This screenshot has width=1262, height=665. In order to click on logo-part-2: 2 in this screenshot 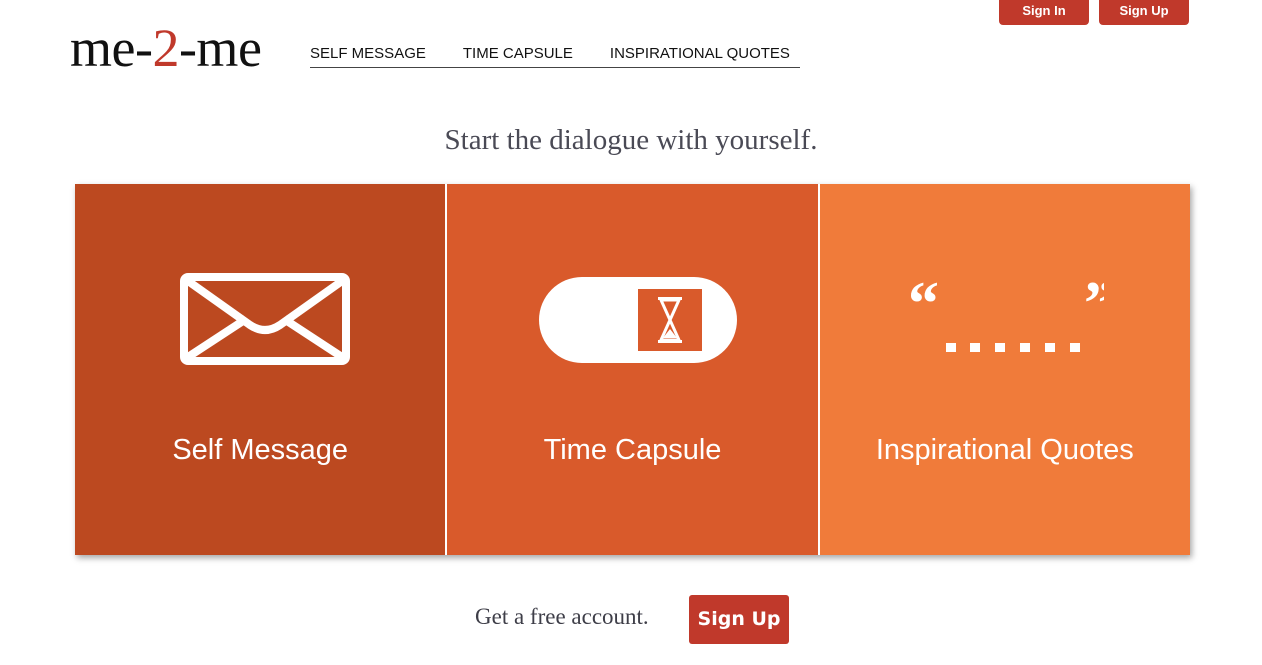, I will do `click(165, 48)`.